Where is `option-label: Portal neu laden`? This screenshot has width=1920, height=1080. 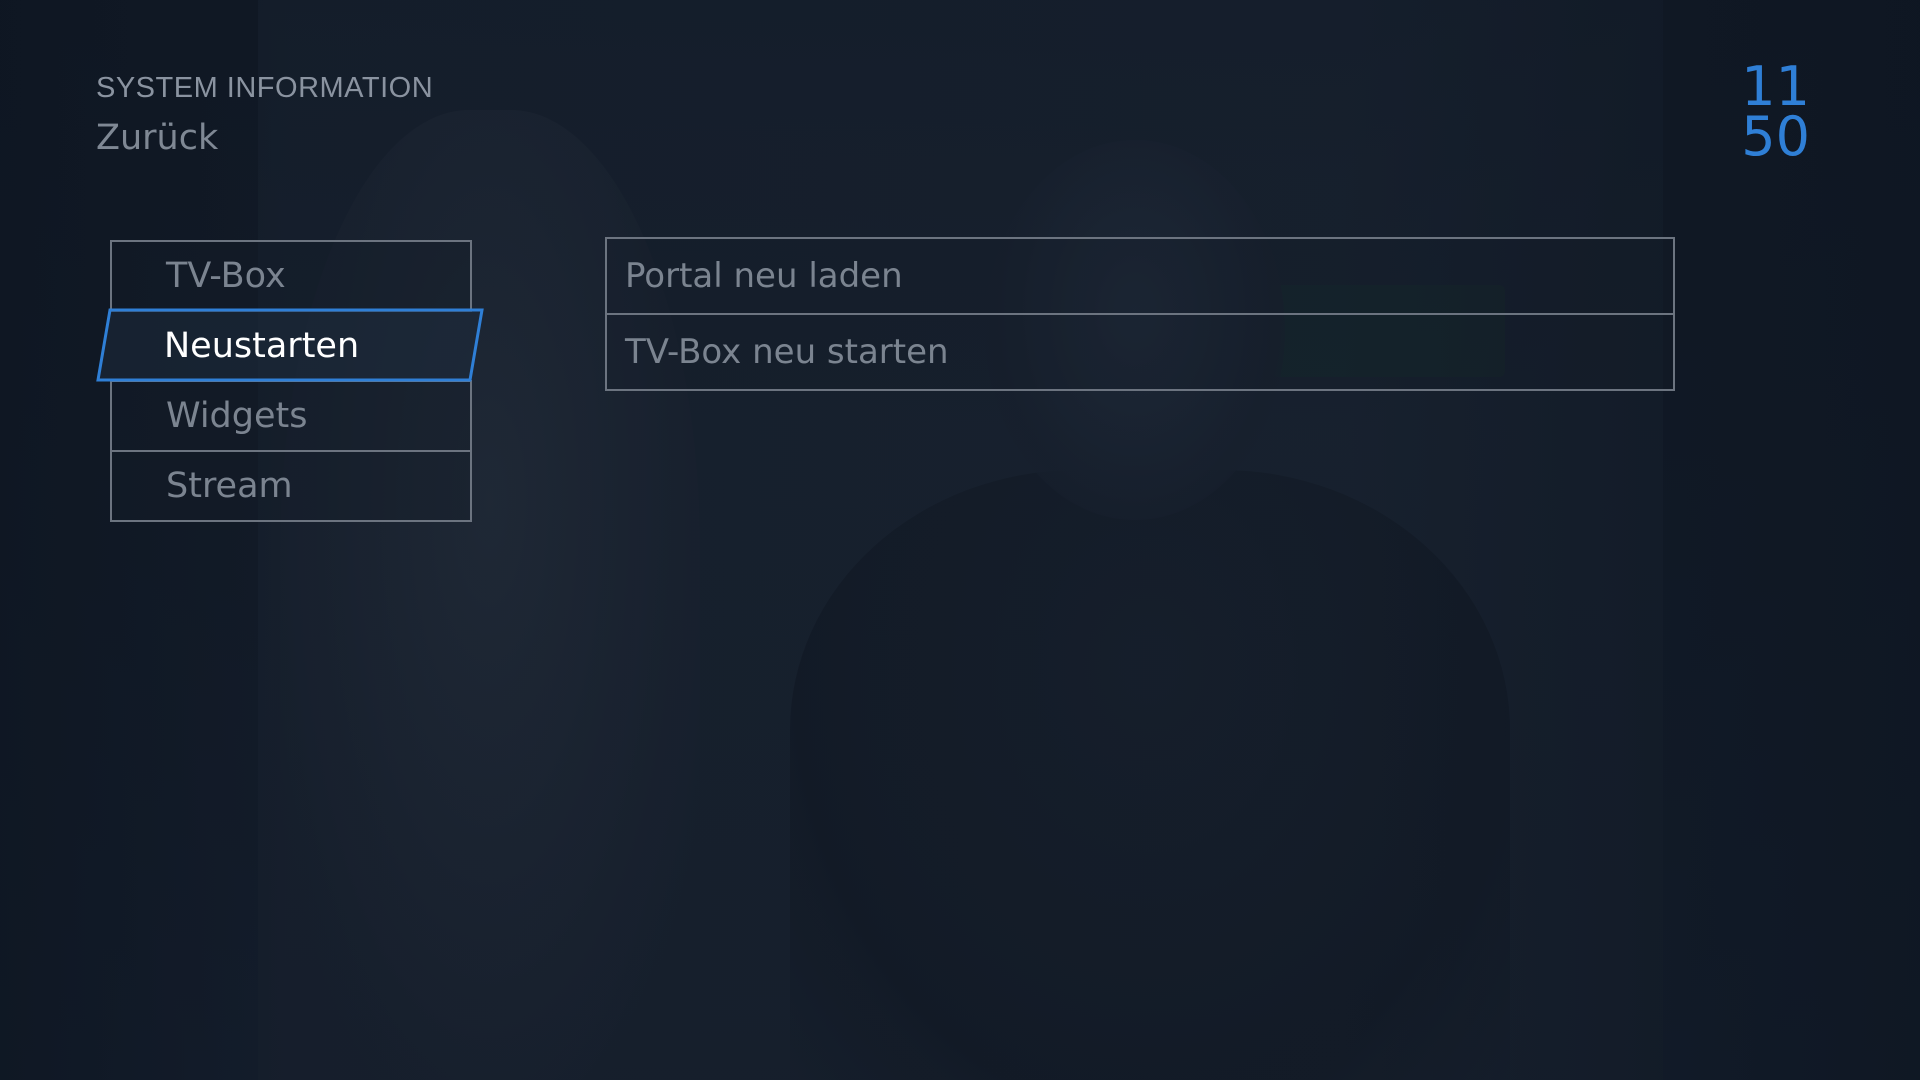
option-label: Portal neu laden is located at coordinates (764, 276).